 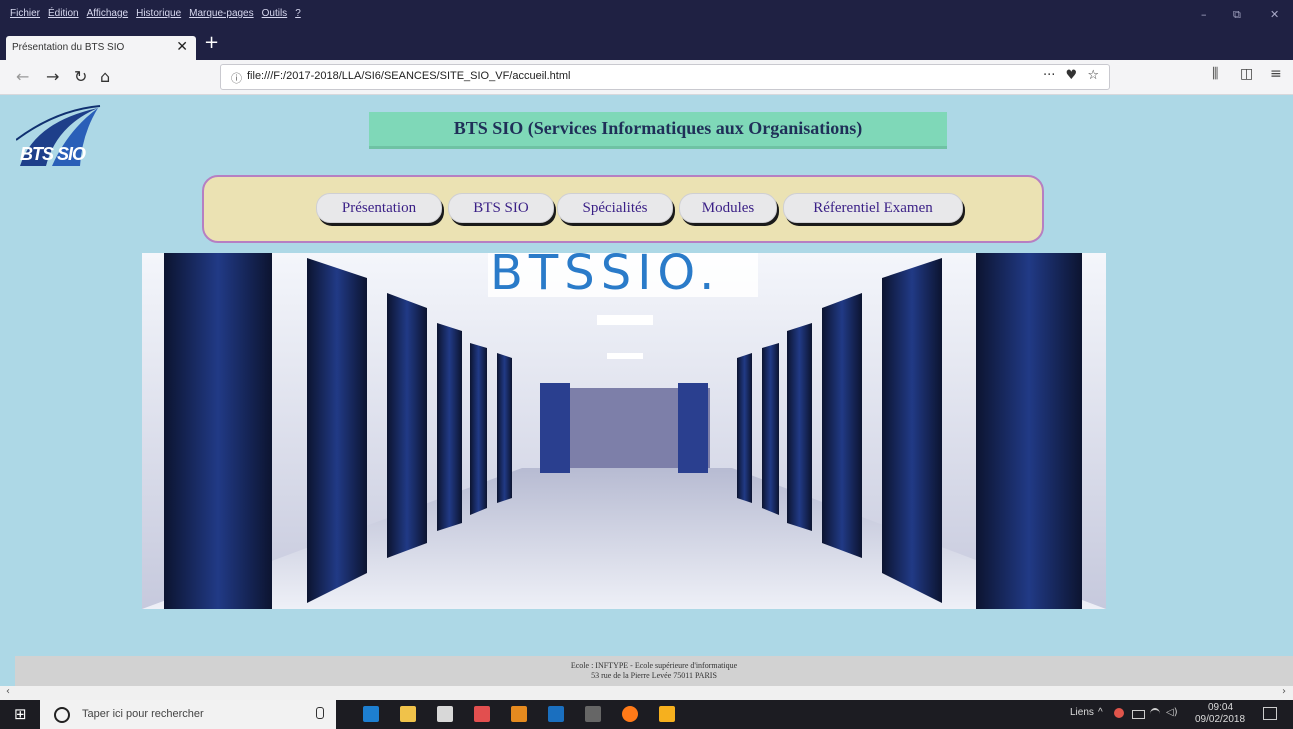 I want to click on pocket-icon: ♥, so click(x=1072, y=75).